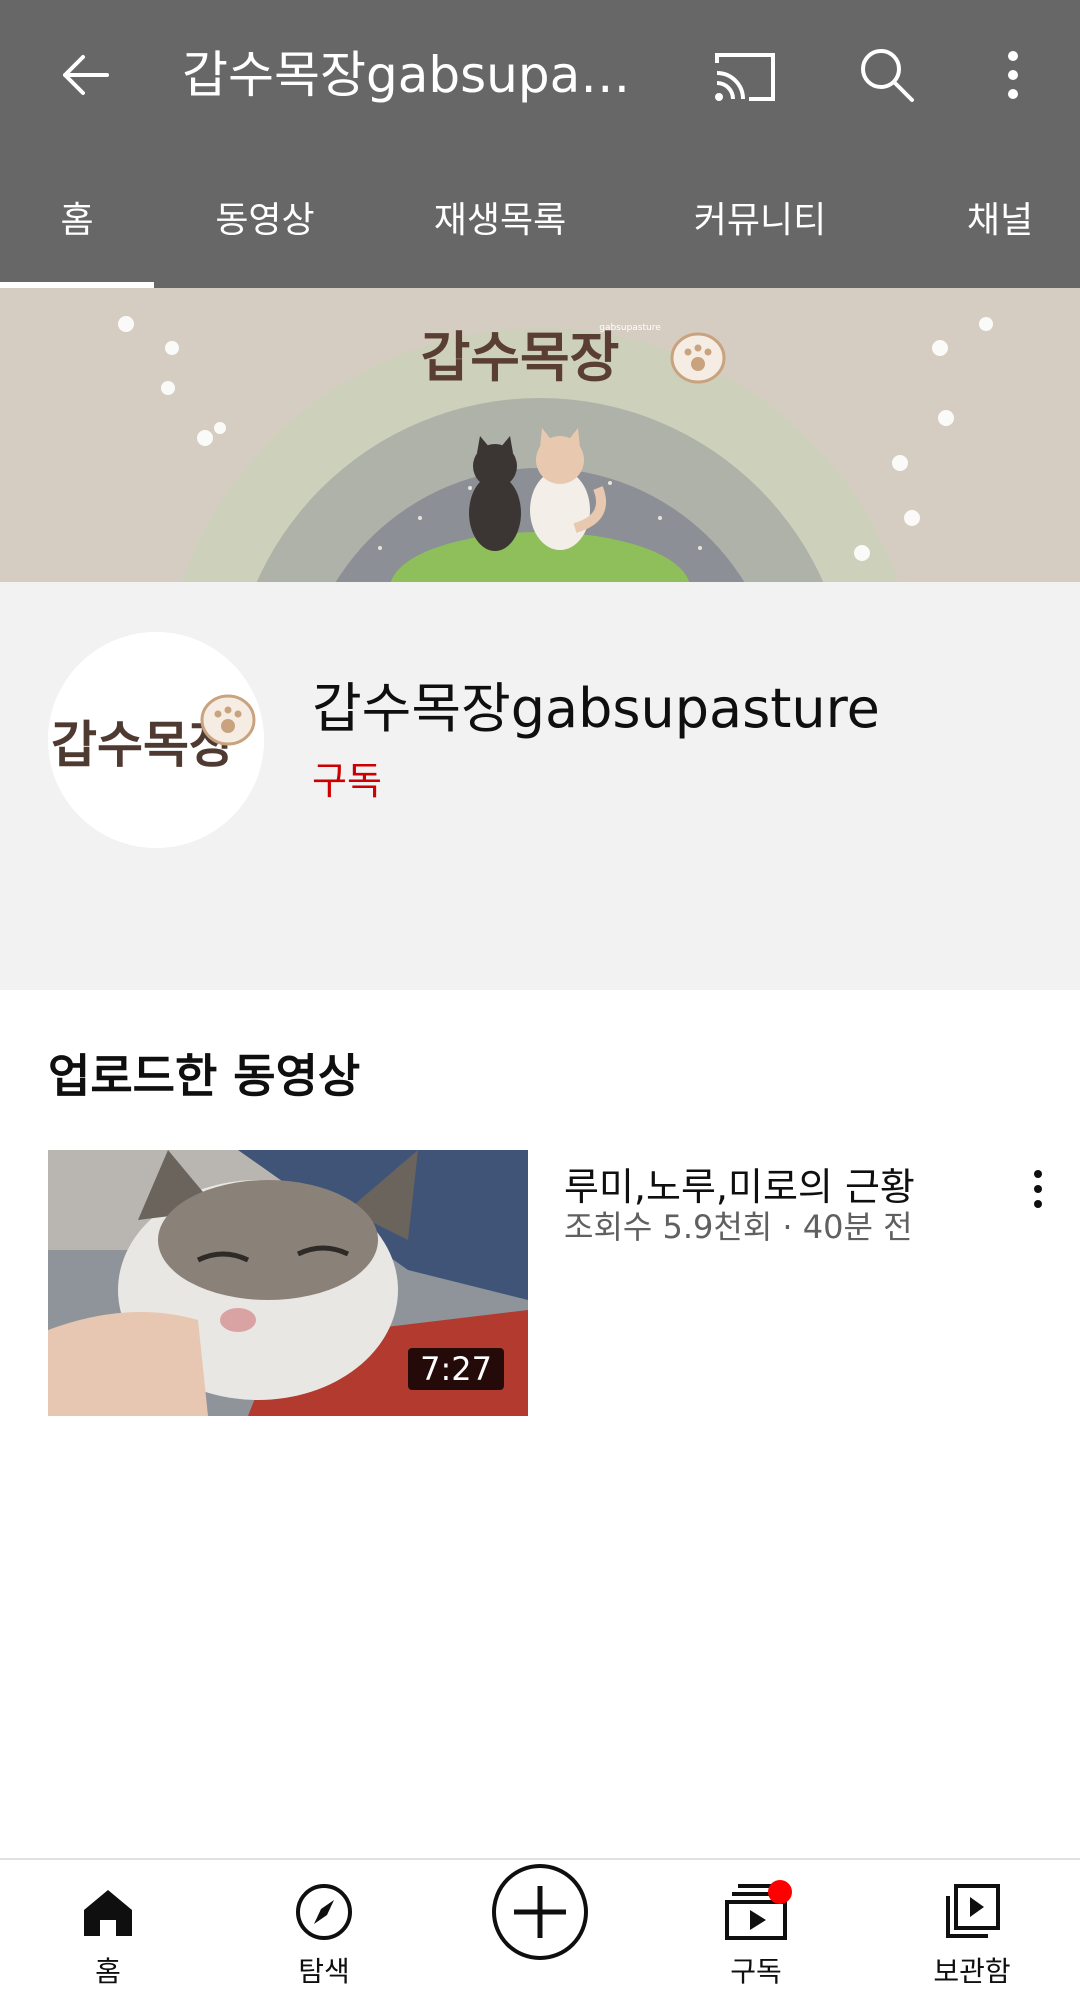 The width and height of the screenshot is (1080, 2004). Describe the element at coordinates (77, 217) in the screenshot. I see `tab-home: 홈` at that location.